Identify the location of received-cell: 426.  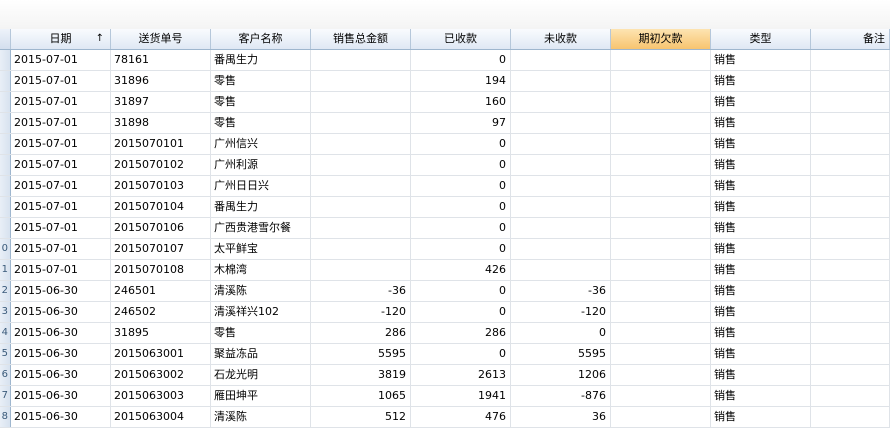
(461, 270).